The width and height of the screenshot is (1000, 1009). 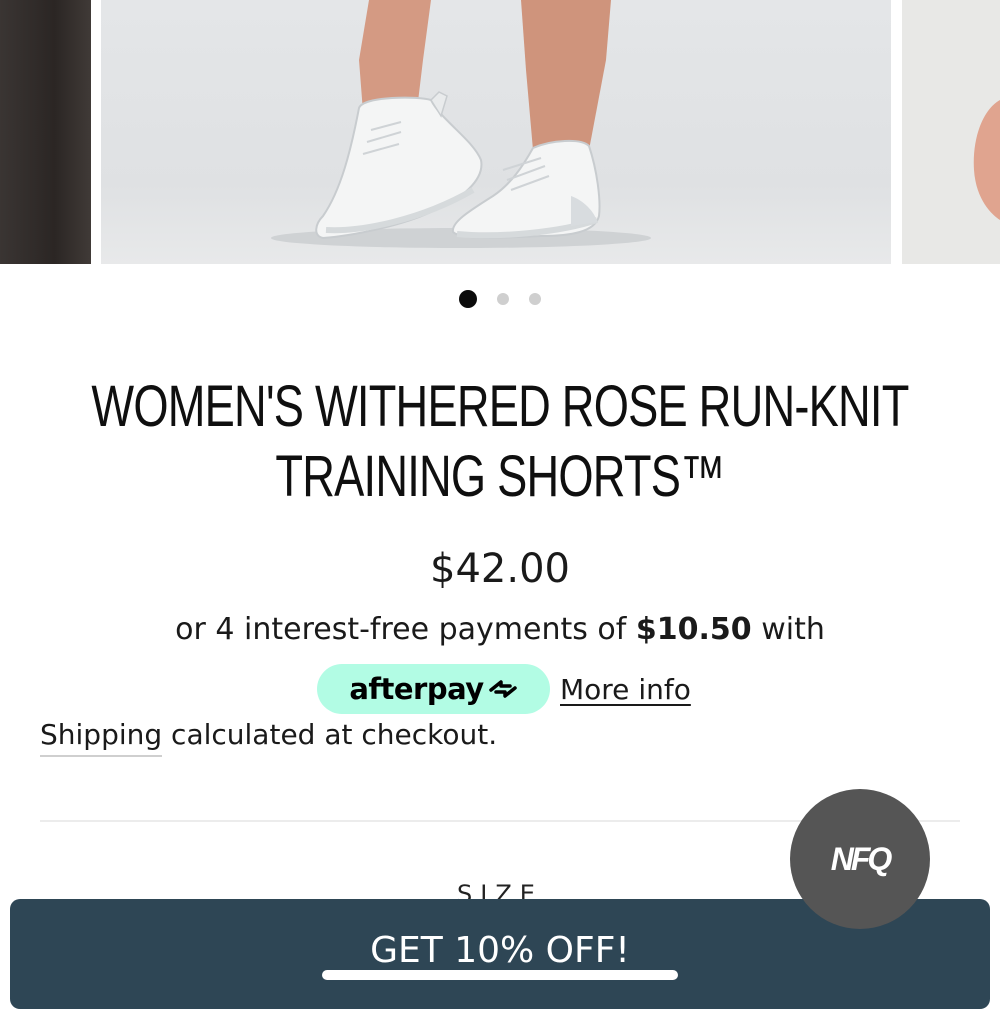 I want to click on afterpay-badge: afterpay, so click(x=433, y=689).